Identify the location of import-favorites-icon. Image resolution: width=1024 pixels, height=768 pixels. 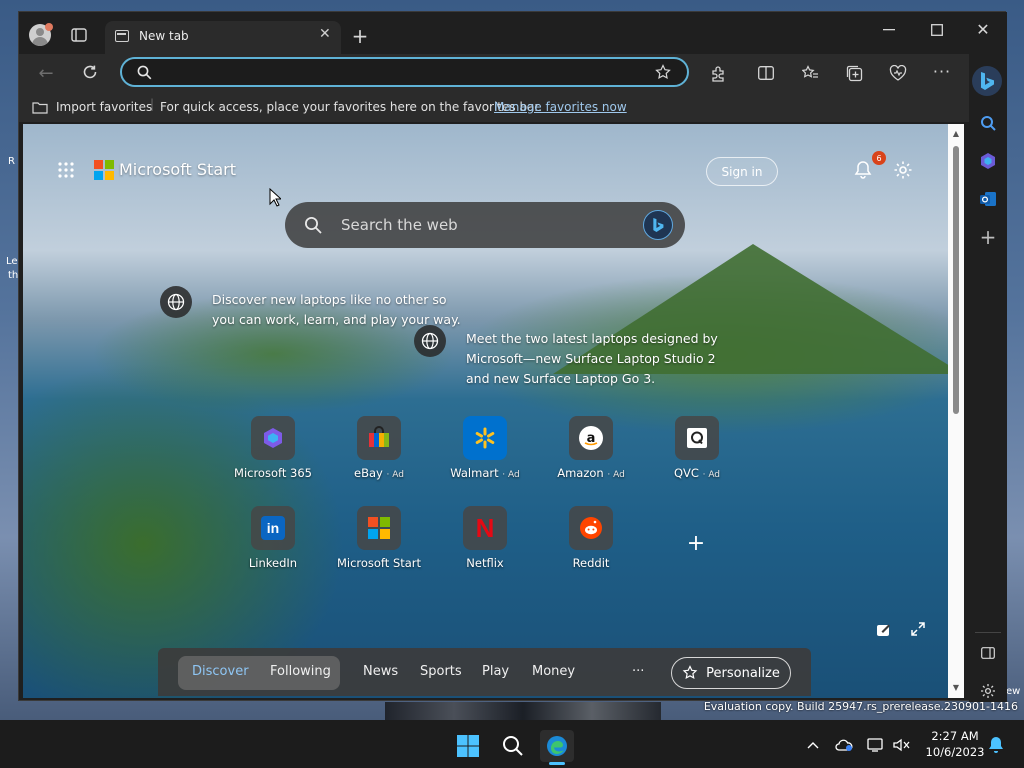
(40, 107).